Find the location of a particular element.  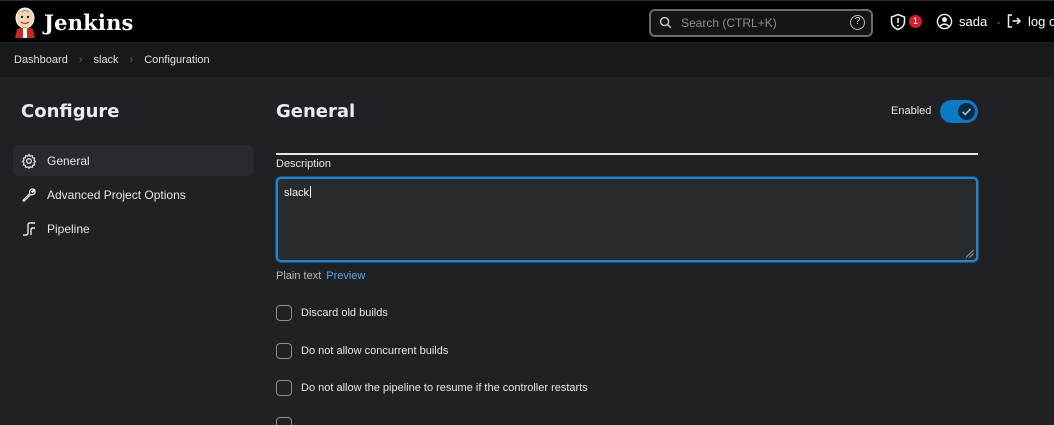

checkbox-label: Discard old builds is located at coordinates (344, 313).